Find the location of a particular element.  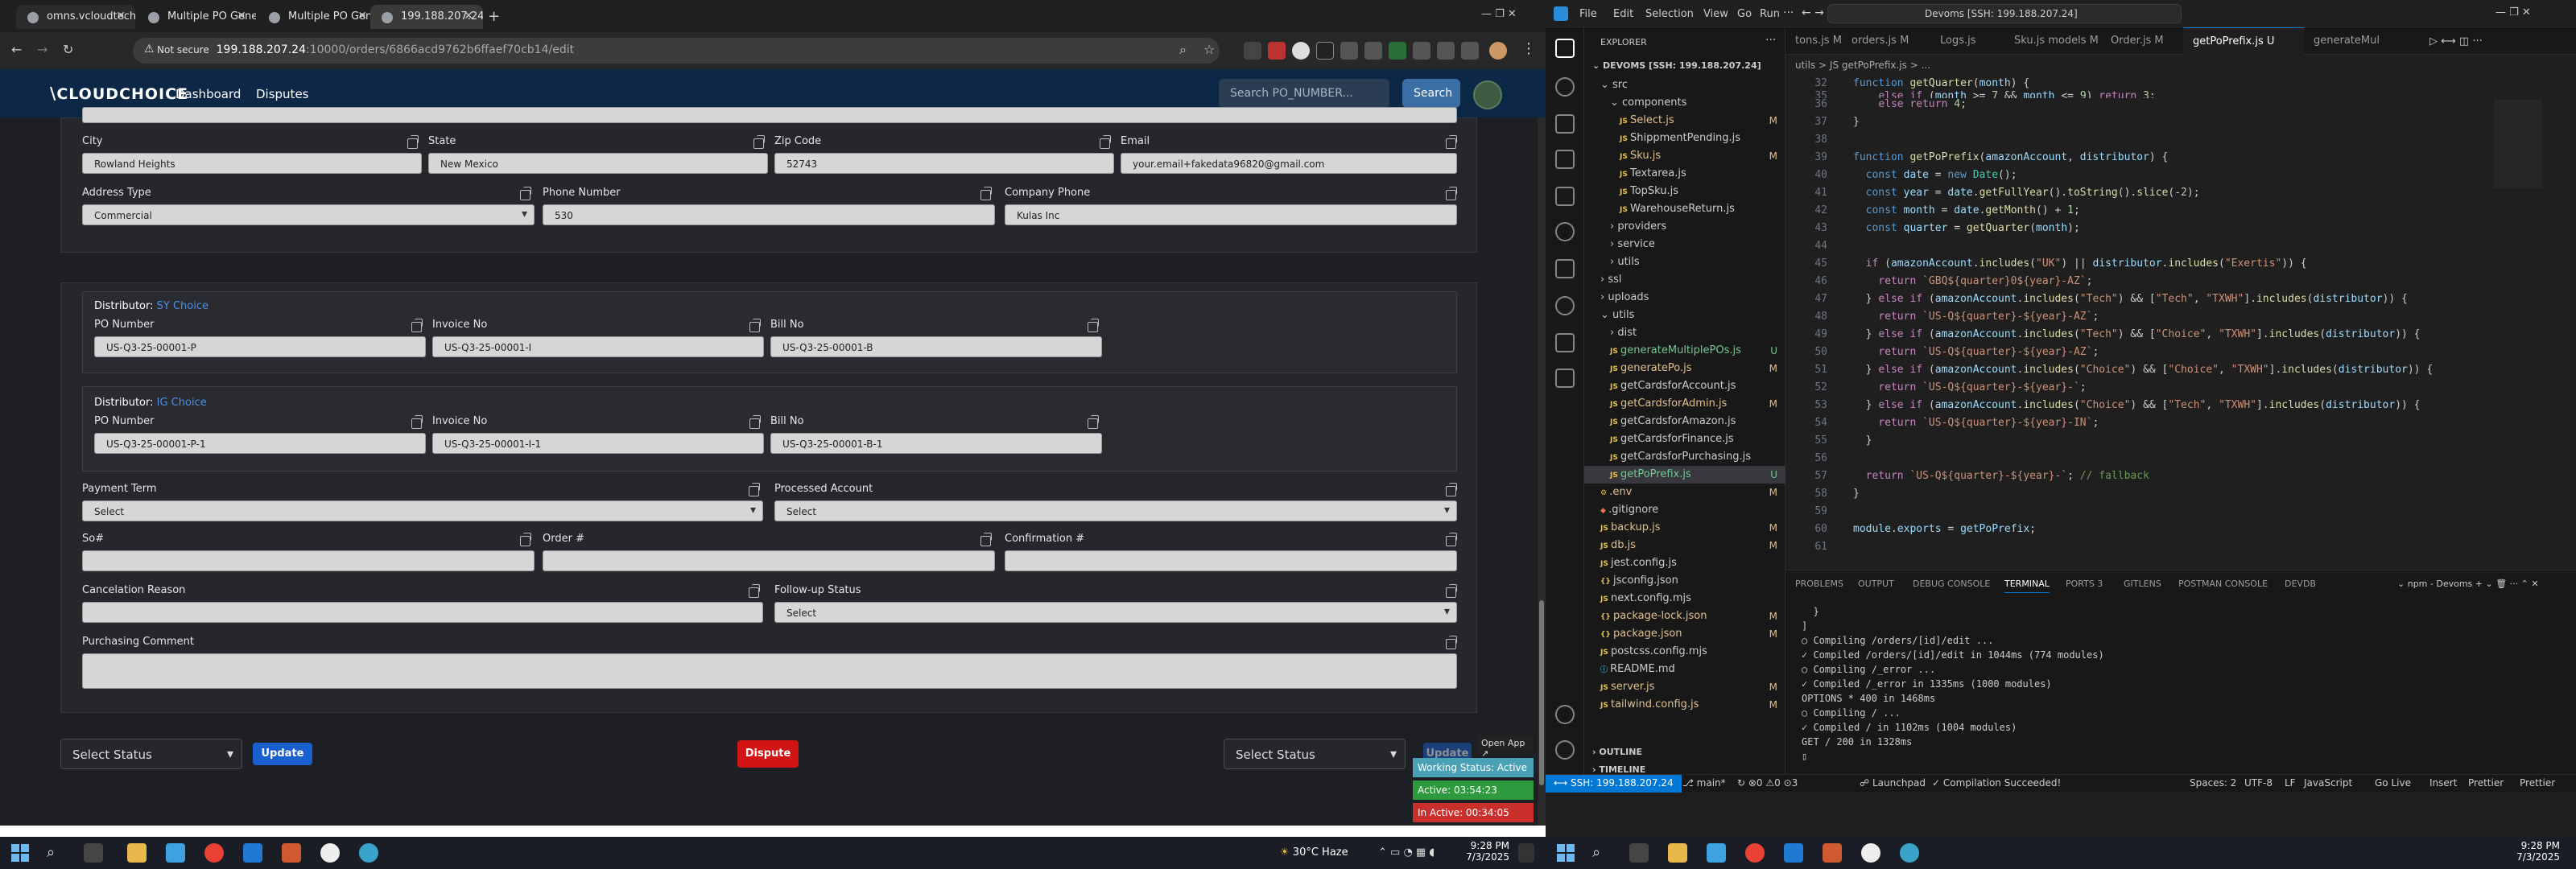

dispute-button: Dispute is located at coordinates (768, 754).